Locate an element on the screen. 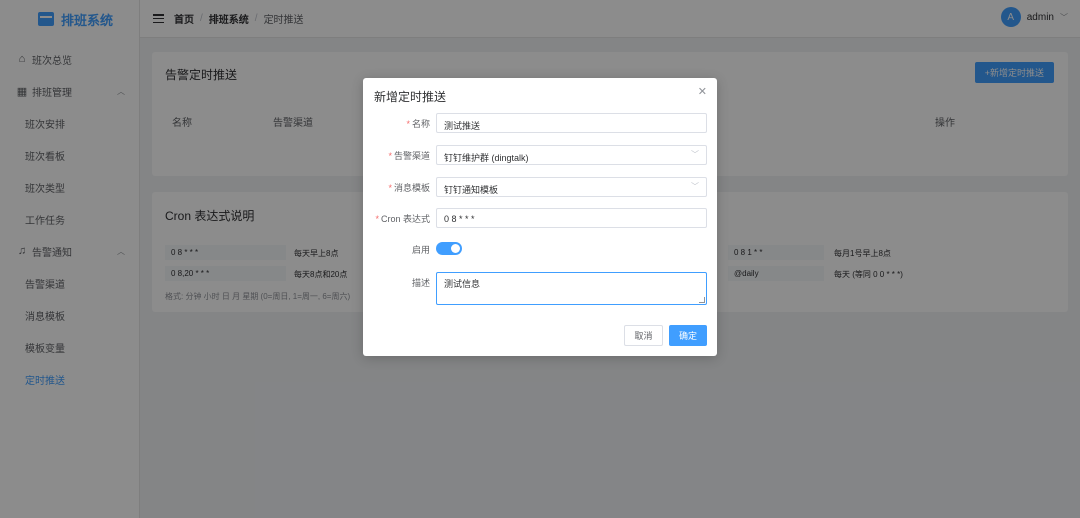 The height and width of the screenshot is (518, 1080). template-select-value: 钉钉通知模板 is located at coordinates (471, 190).